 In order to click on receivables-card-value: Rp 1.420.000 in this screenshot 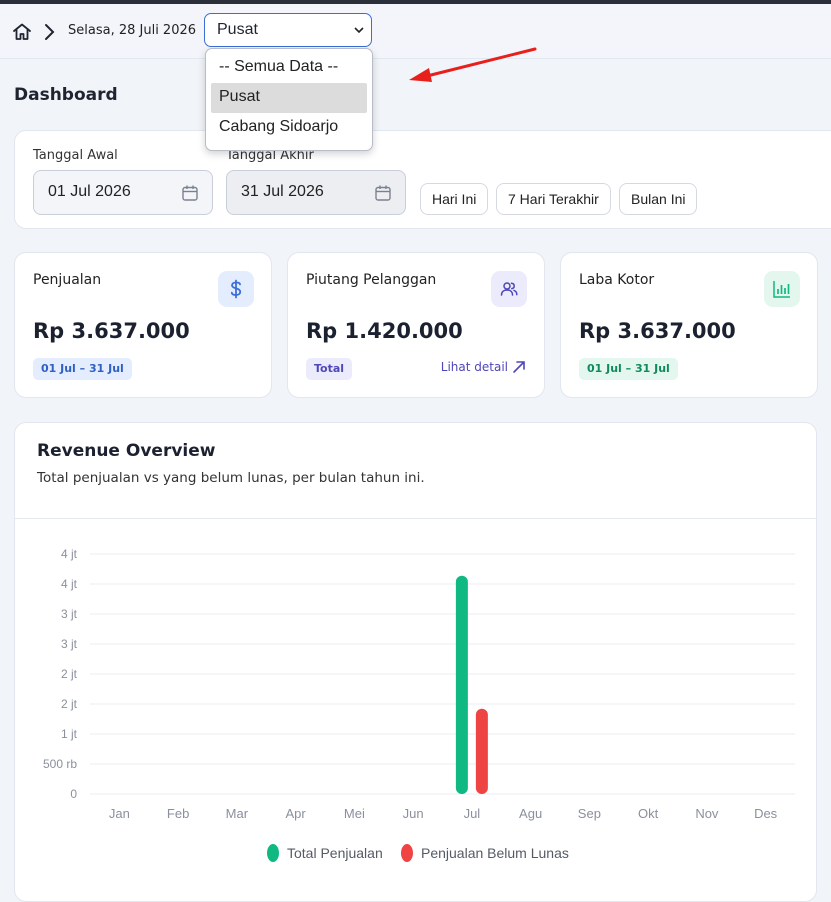, I will do `click(384, 331)`.